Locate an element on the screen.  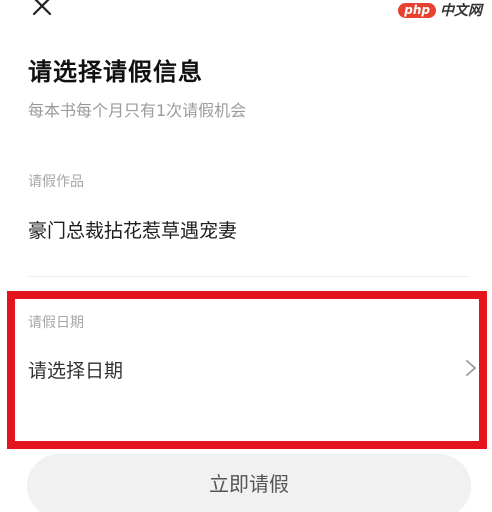
date-label: 请假日期 is located at coordinates (56, 323).